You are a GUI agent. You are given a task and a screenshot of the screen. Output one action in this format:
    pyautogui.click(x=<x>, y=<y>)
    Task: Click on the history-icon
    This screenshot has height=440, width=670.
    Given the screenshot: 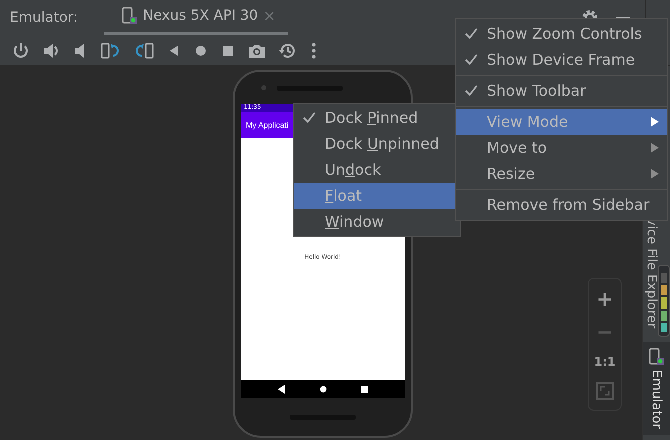 What is the action you would take?
    pyautogui.click(x=288, y=51)
    